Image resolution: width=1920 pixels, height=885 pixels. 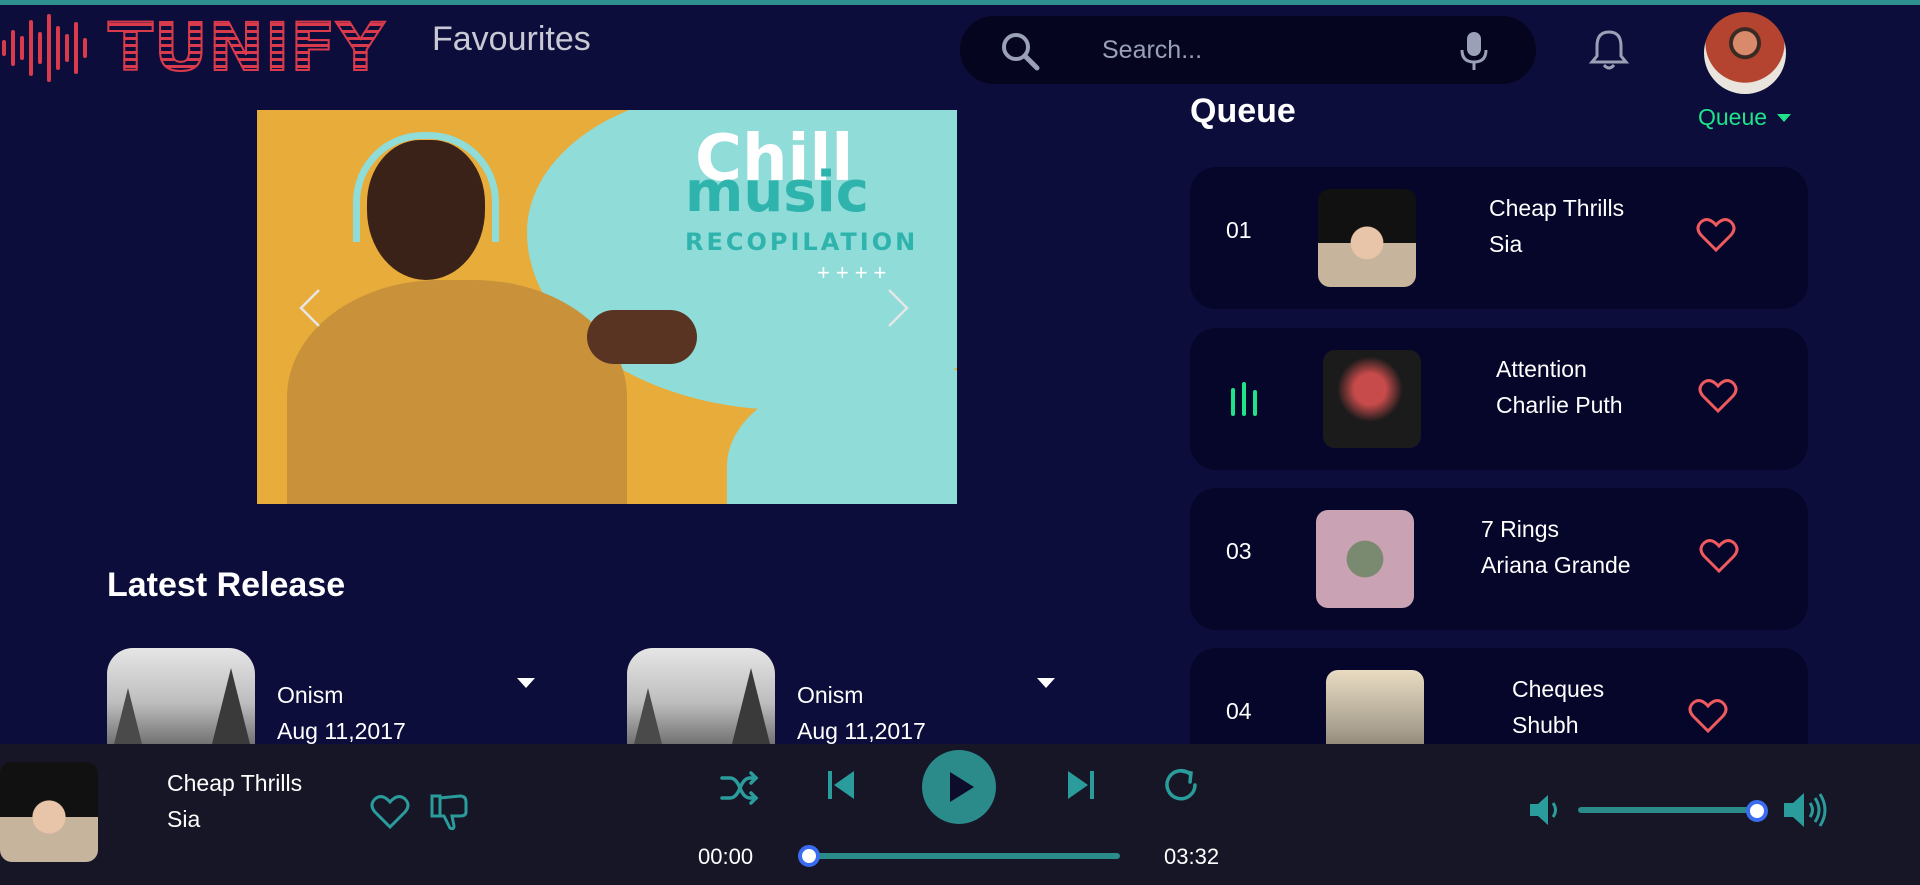 What do you see at coordinates (184, 819) in the screenshot?
I see `now-playing-artist: Sia` at bounding box center [184, 819].